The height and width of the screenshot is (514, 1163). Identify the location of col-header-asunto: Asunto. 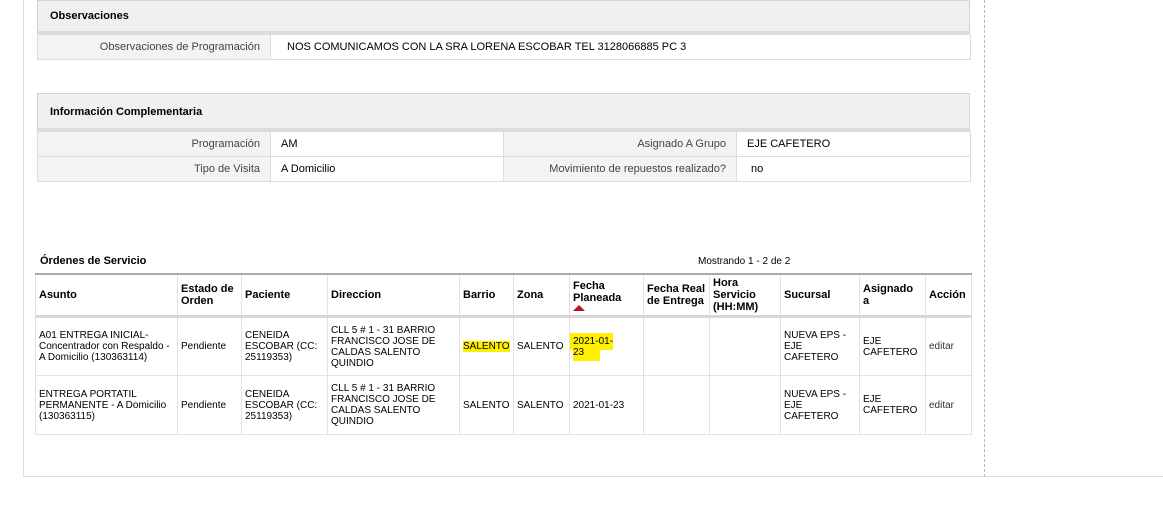
(106, 295).